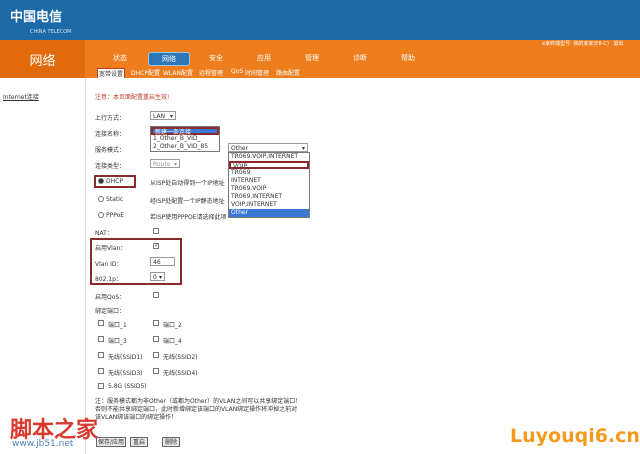 The image size is (640, 454). Describe the element at coordinates (42, 59) in the screenshot. I see `section-title: 网络` at that location.